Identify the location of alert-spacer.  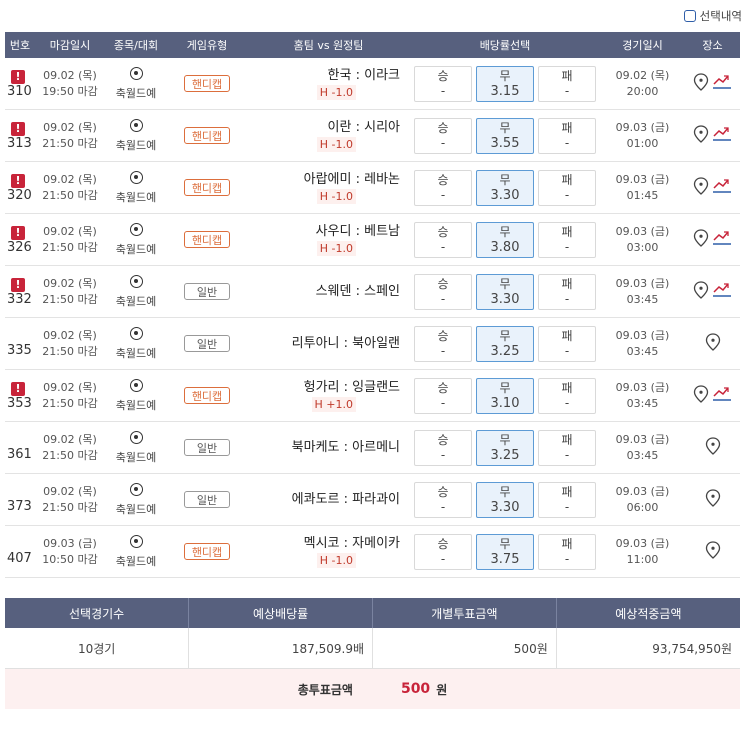
(21, 336).